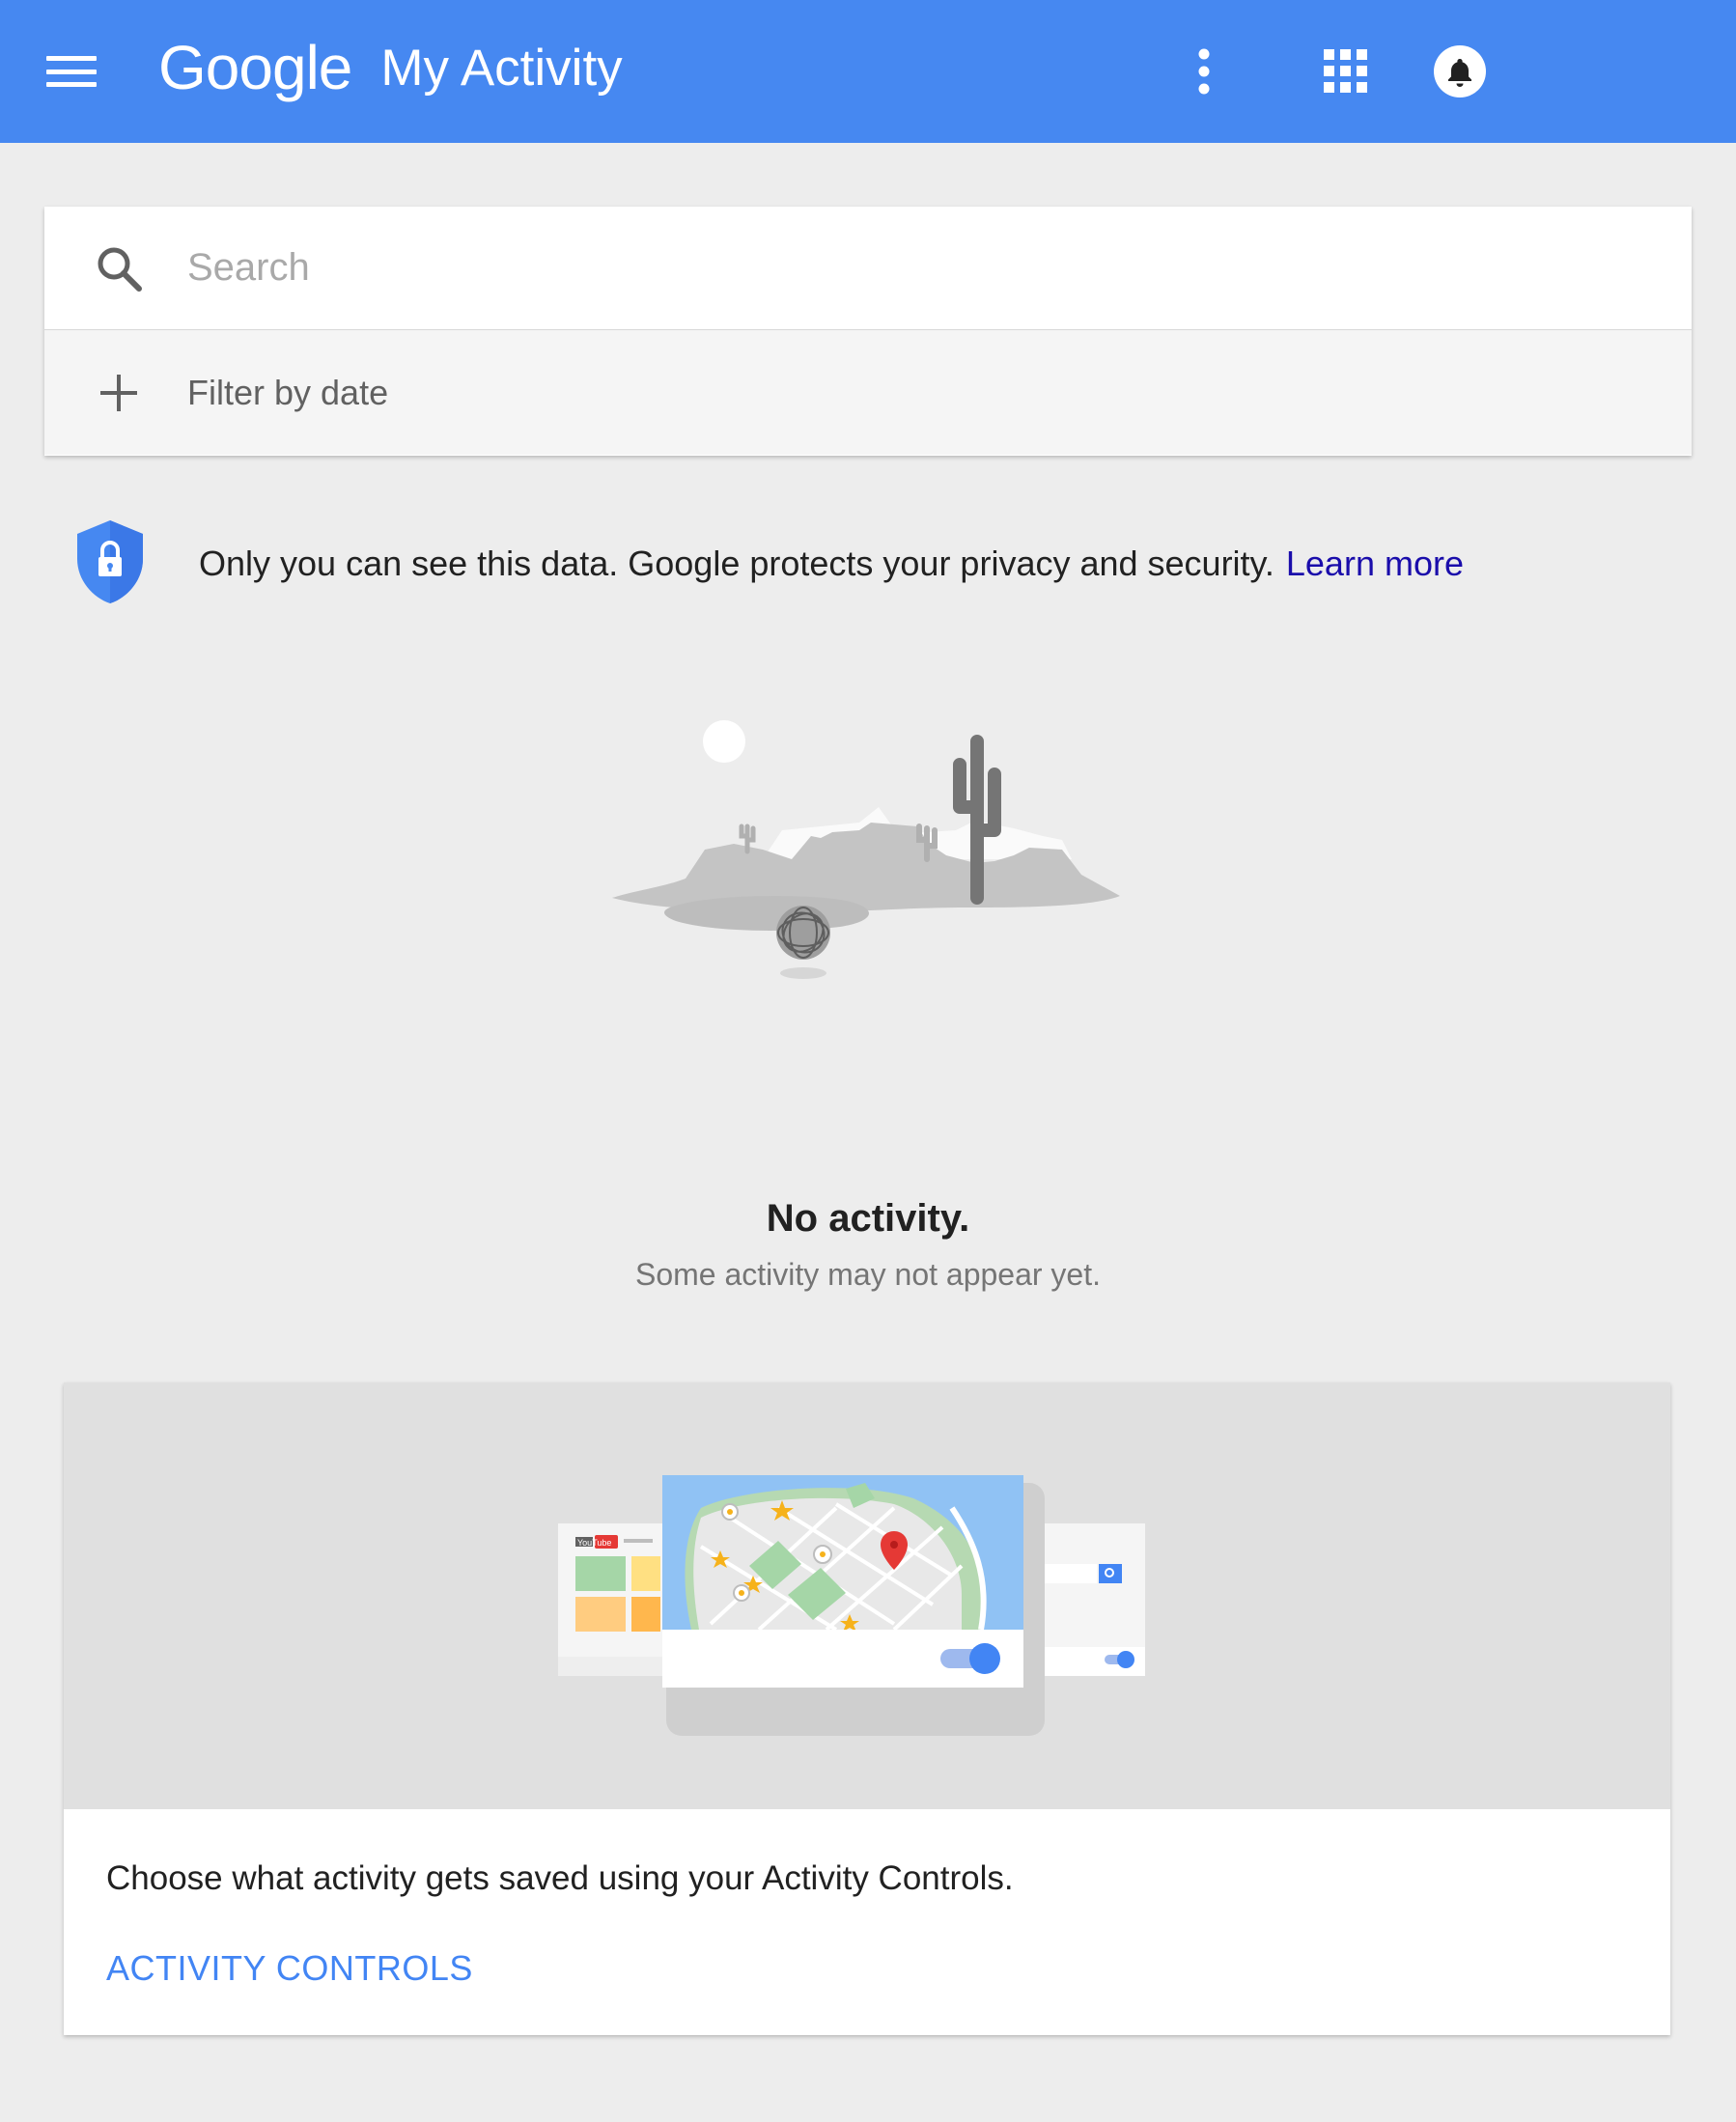 This screenshot has width=1736, height=2122. I want to click on app-bar: Google My Activity, so click(868, 71).